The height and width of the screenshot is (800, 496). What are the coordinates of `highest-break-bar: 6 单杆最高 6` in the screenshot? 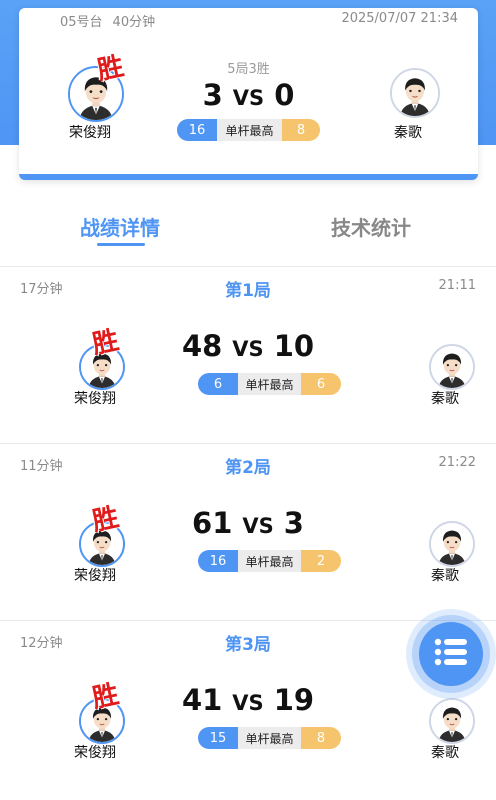 It's located at (269, 384).